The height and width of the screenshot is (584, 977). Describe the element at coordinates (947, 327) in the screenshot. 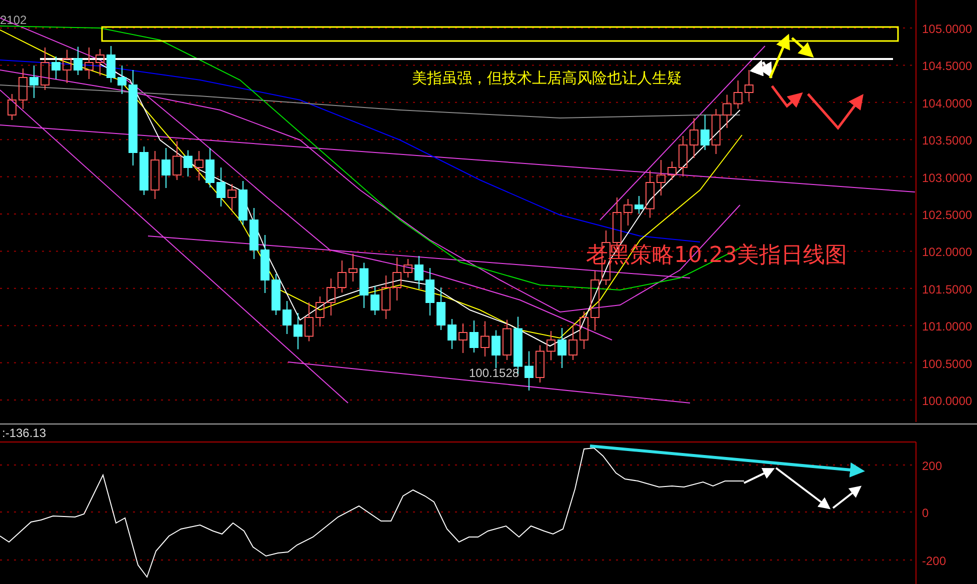

I see `price-axis-label: 101.0000` at that location.